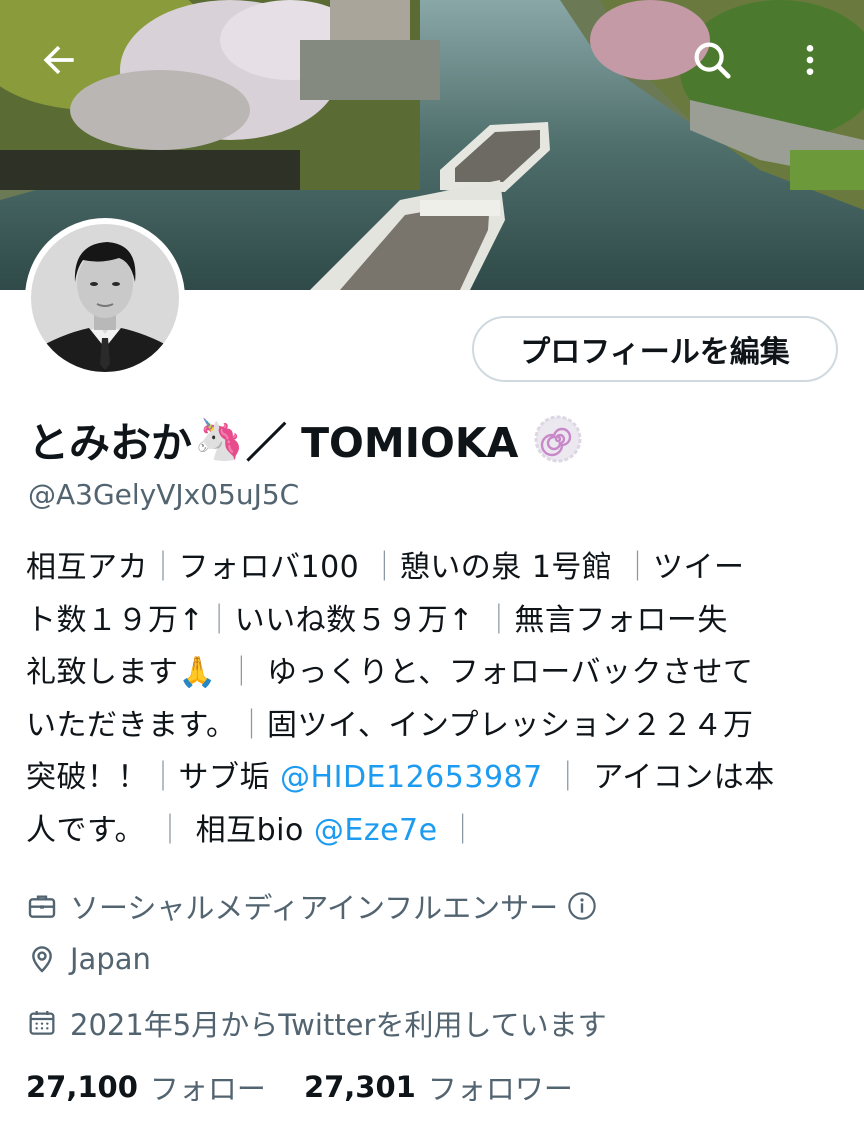 The image size is (864, 1144). I want to click on bio-text: 人です。, so click(85, 830).